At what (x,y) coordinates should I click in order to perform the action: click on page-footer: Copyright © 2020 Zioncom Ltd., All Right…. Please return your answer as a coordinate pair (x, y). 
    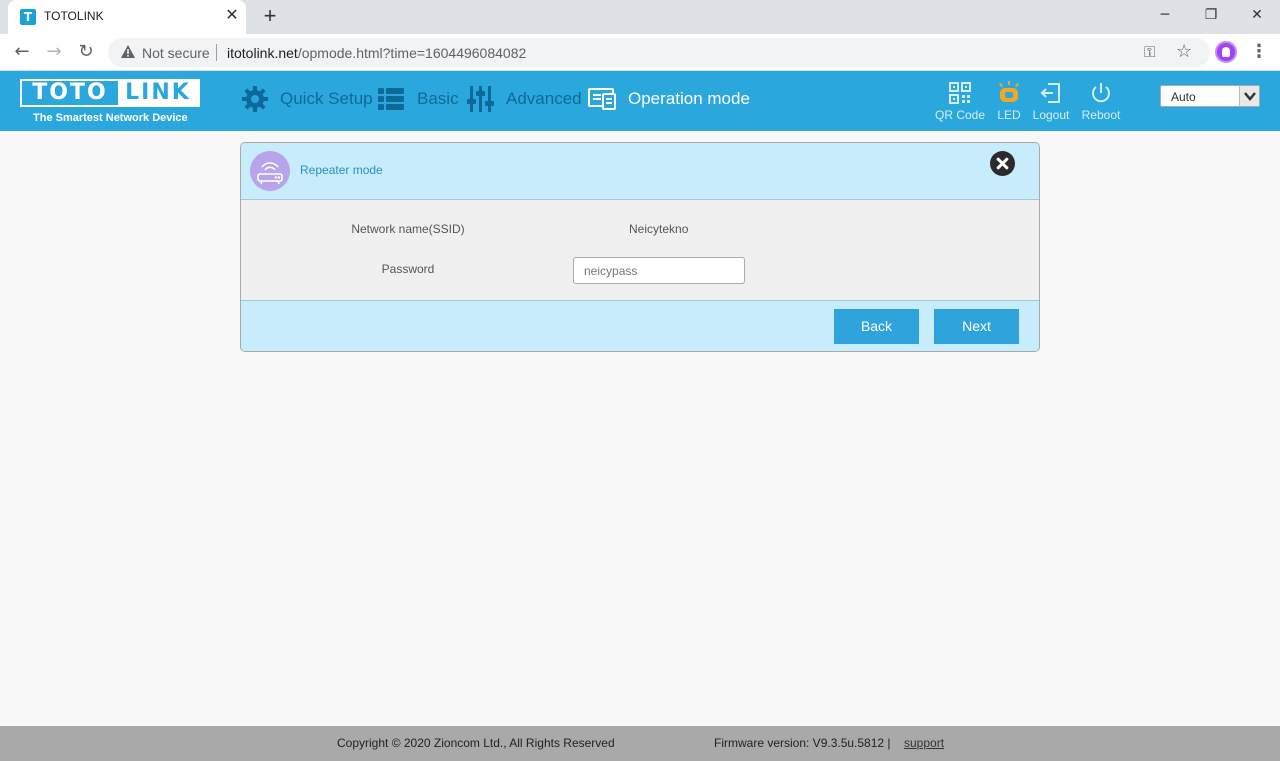
    Looking at the image, I should click on (640, 743).